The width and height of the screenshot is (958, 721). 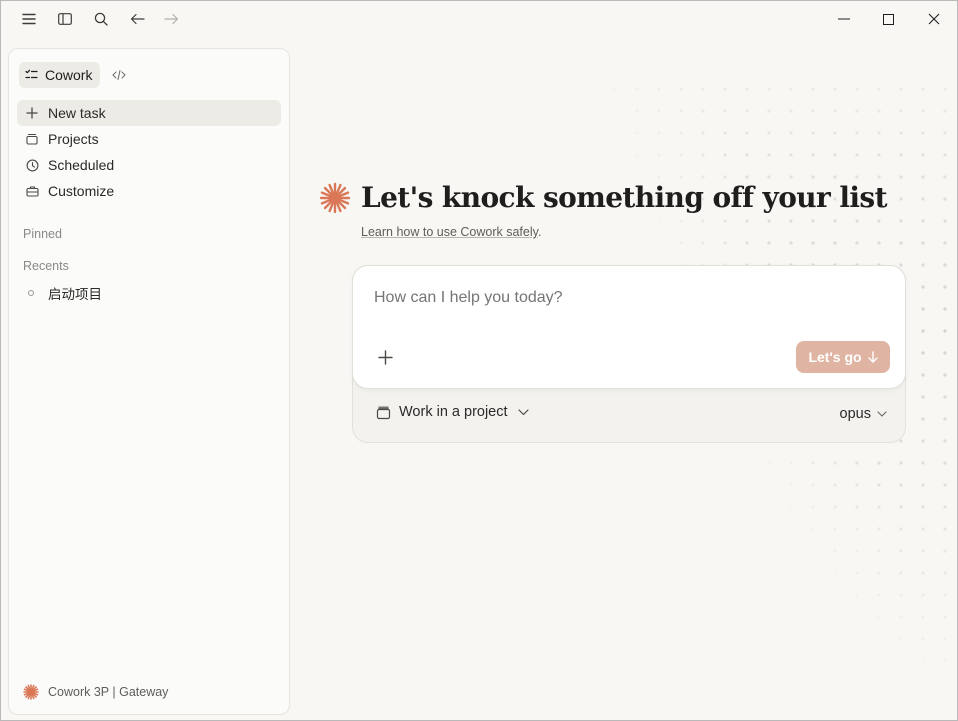 I want to click on add-attachment-button, so click(x=385, y=357).